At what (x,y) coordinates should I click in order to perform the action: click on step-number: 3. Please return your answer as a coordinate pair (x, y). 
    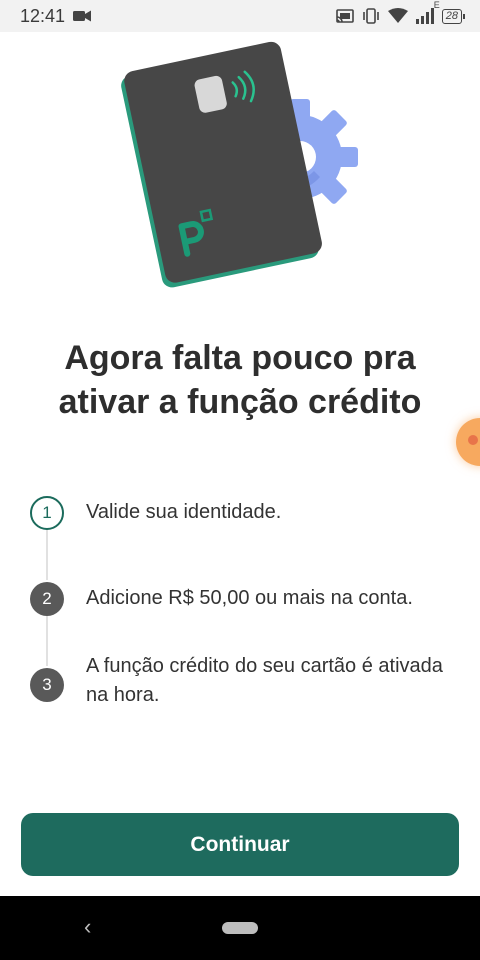
    Looking at the image, I should click on (47, 685).